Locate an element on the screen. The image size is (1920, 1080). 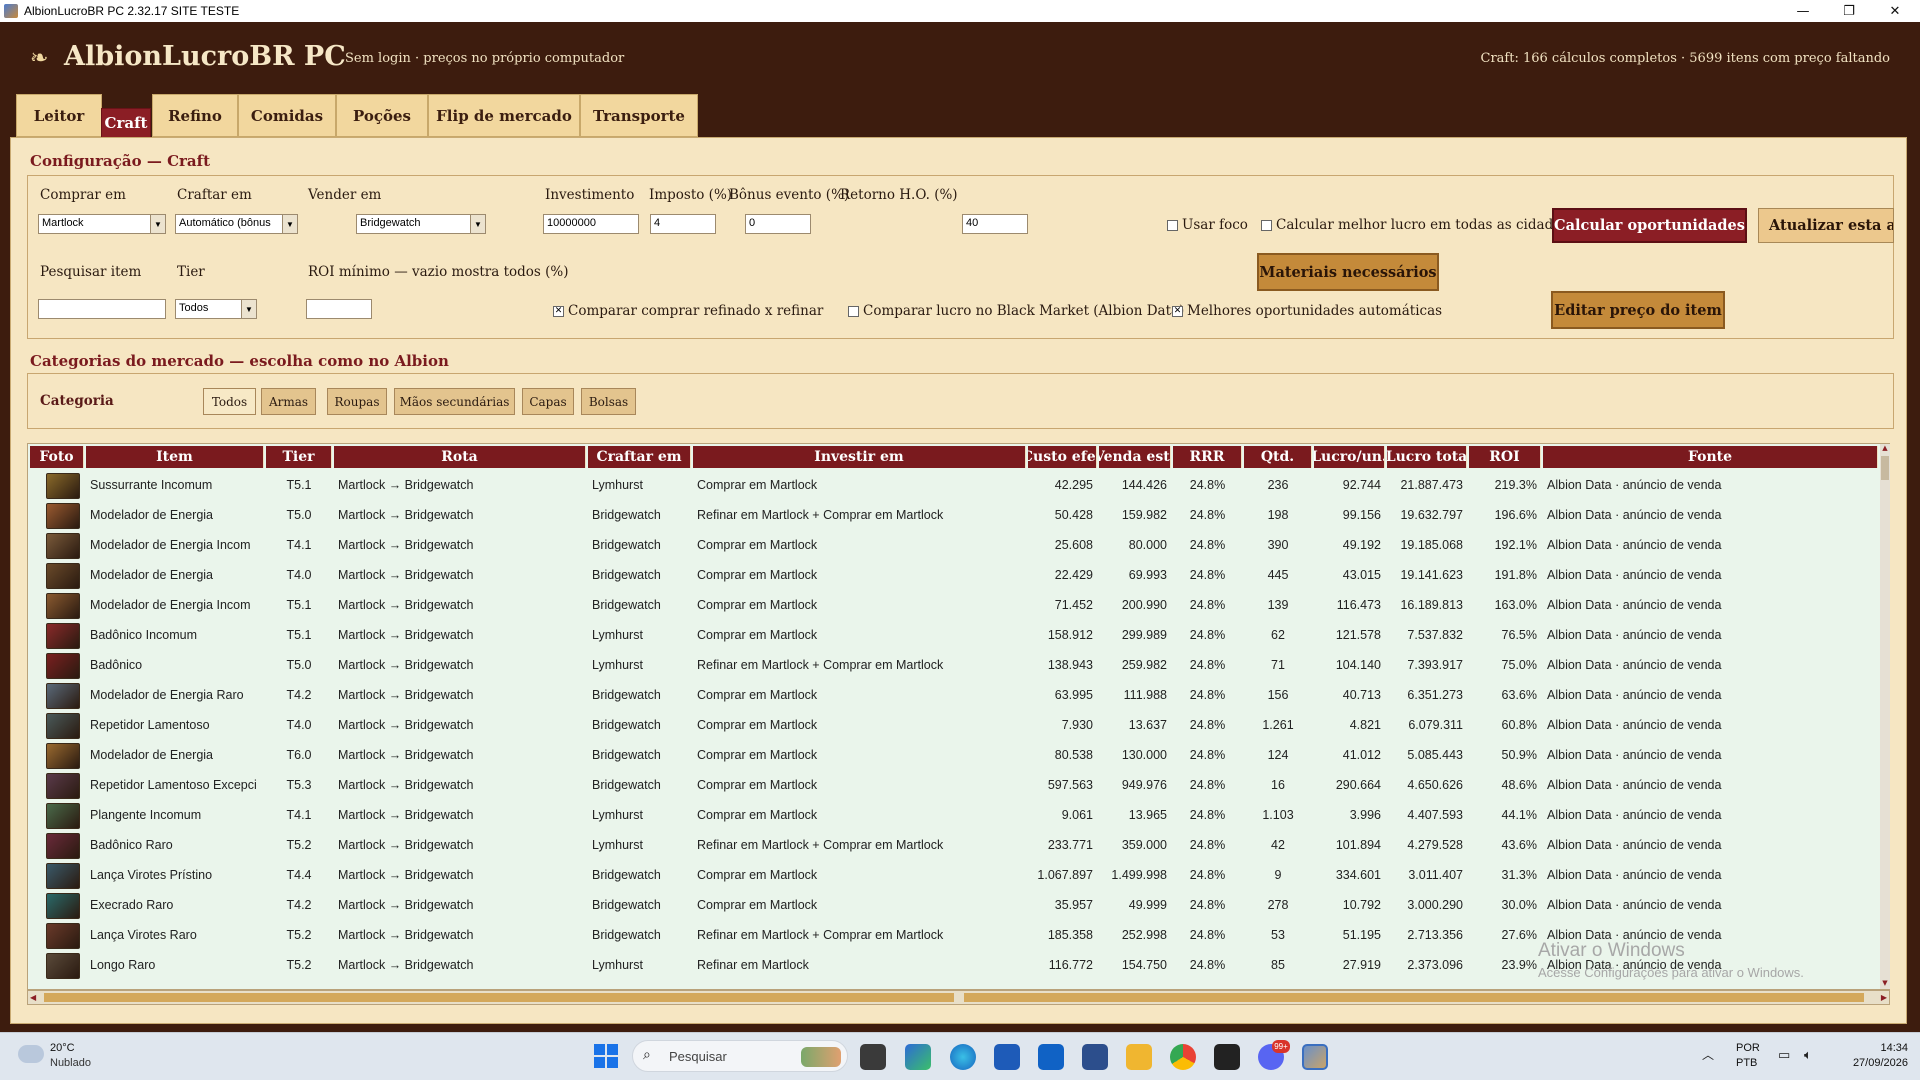
tab-craft: Craft is located at coordinates (126, 123).